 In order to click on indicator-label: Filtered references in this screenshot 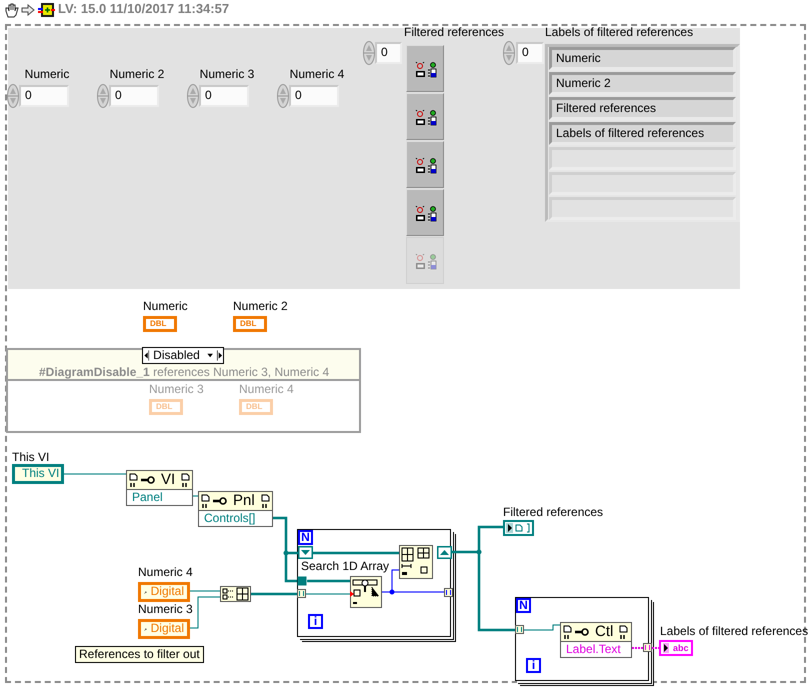, I will do `click(553, 513)`.